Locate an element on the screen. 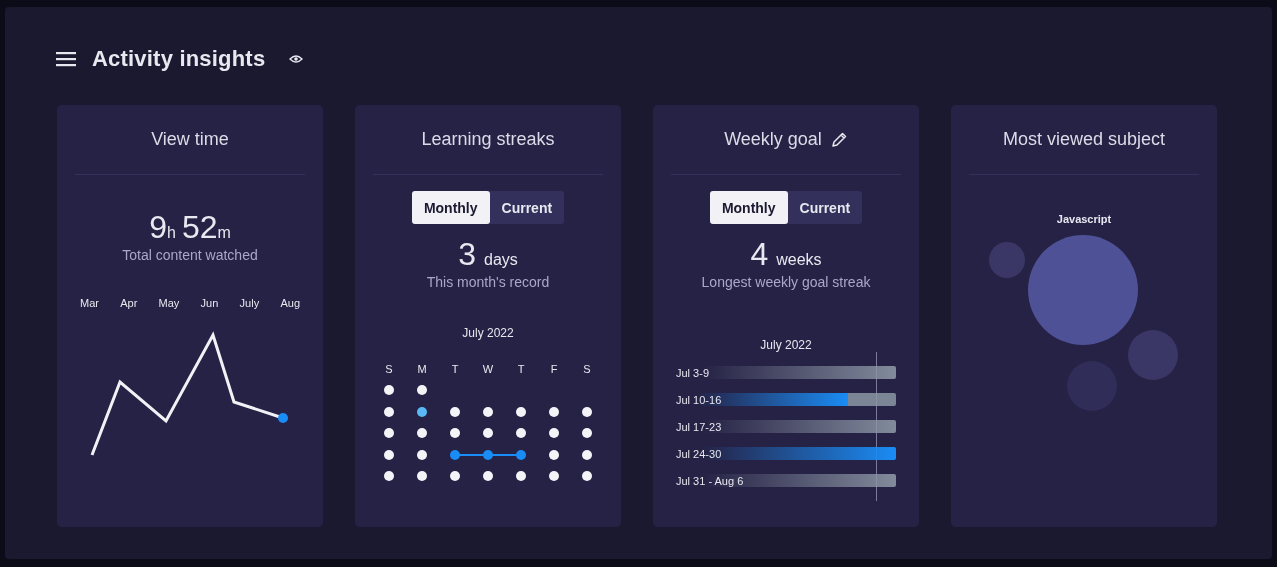 The height and width of the screenshot is (567, 1277). card-title: Weekly goal is located at coordinates (773, 139).